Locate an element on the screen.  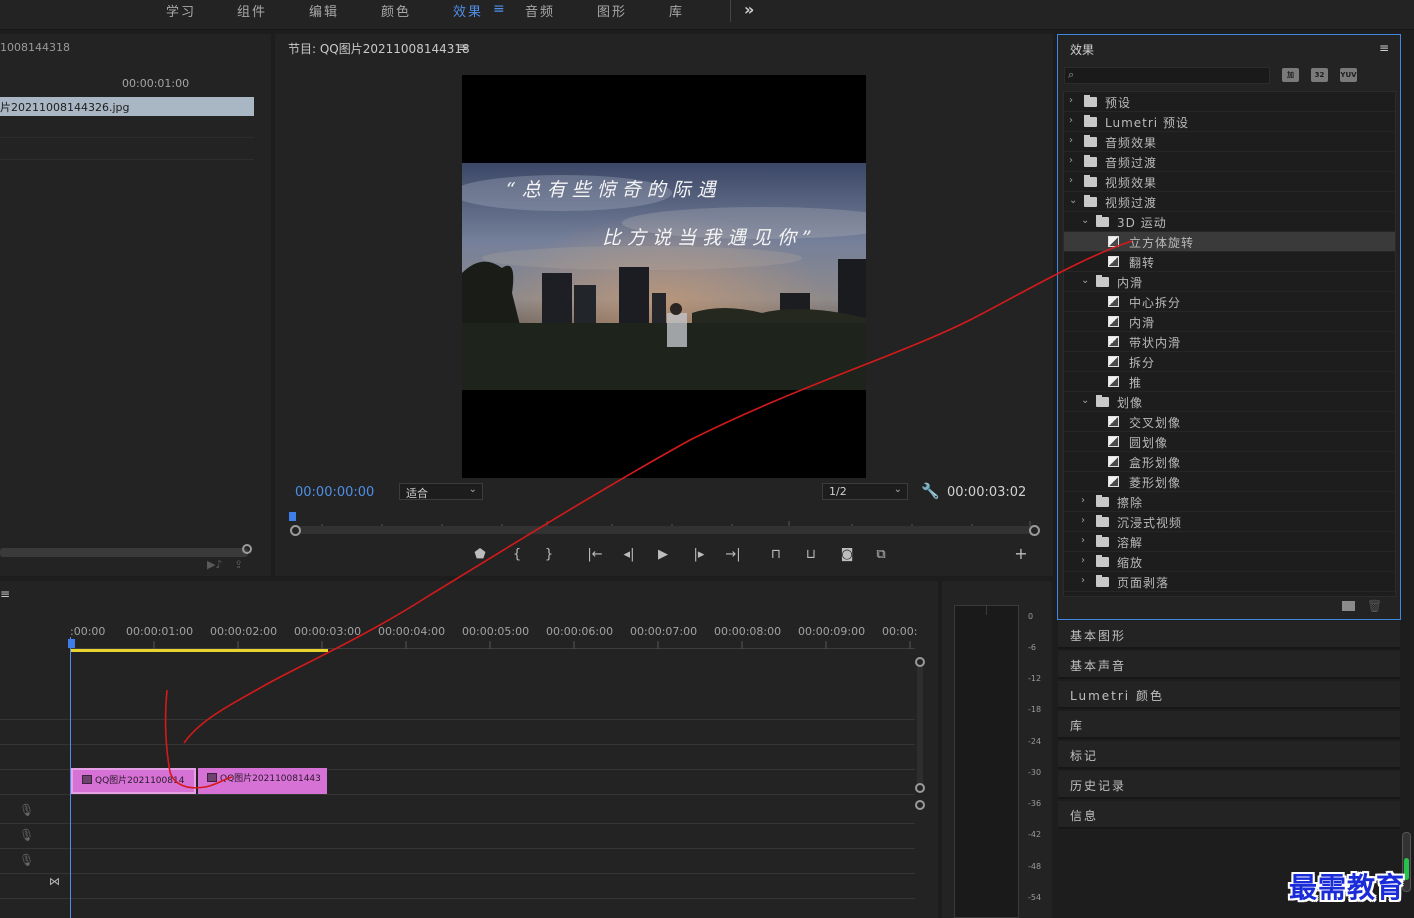
effects-folder-row: ⌄ 划像 is located at coordinates (1229, 402).